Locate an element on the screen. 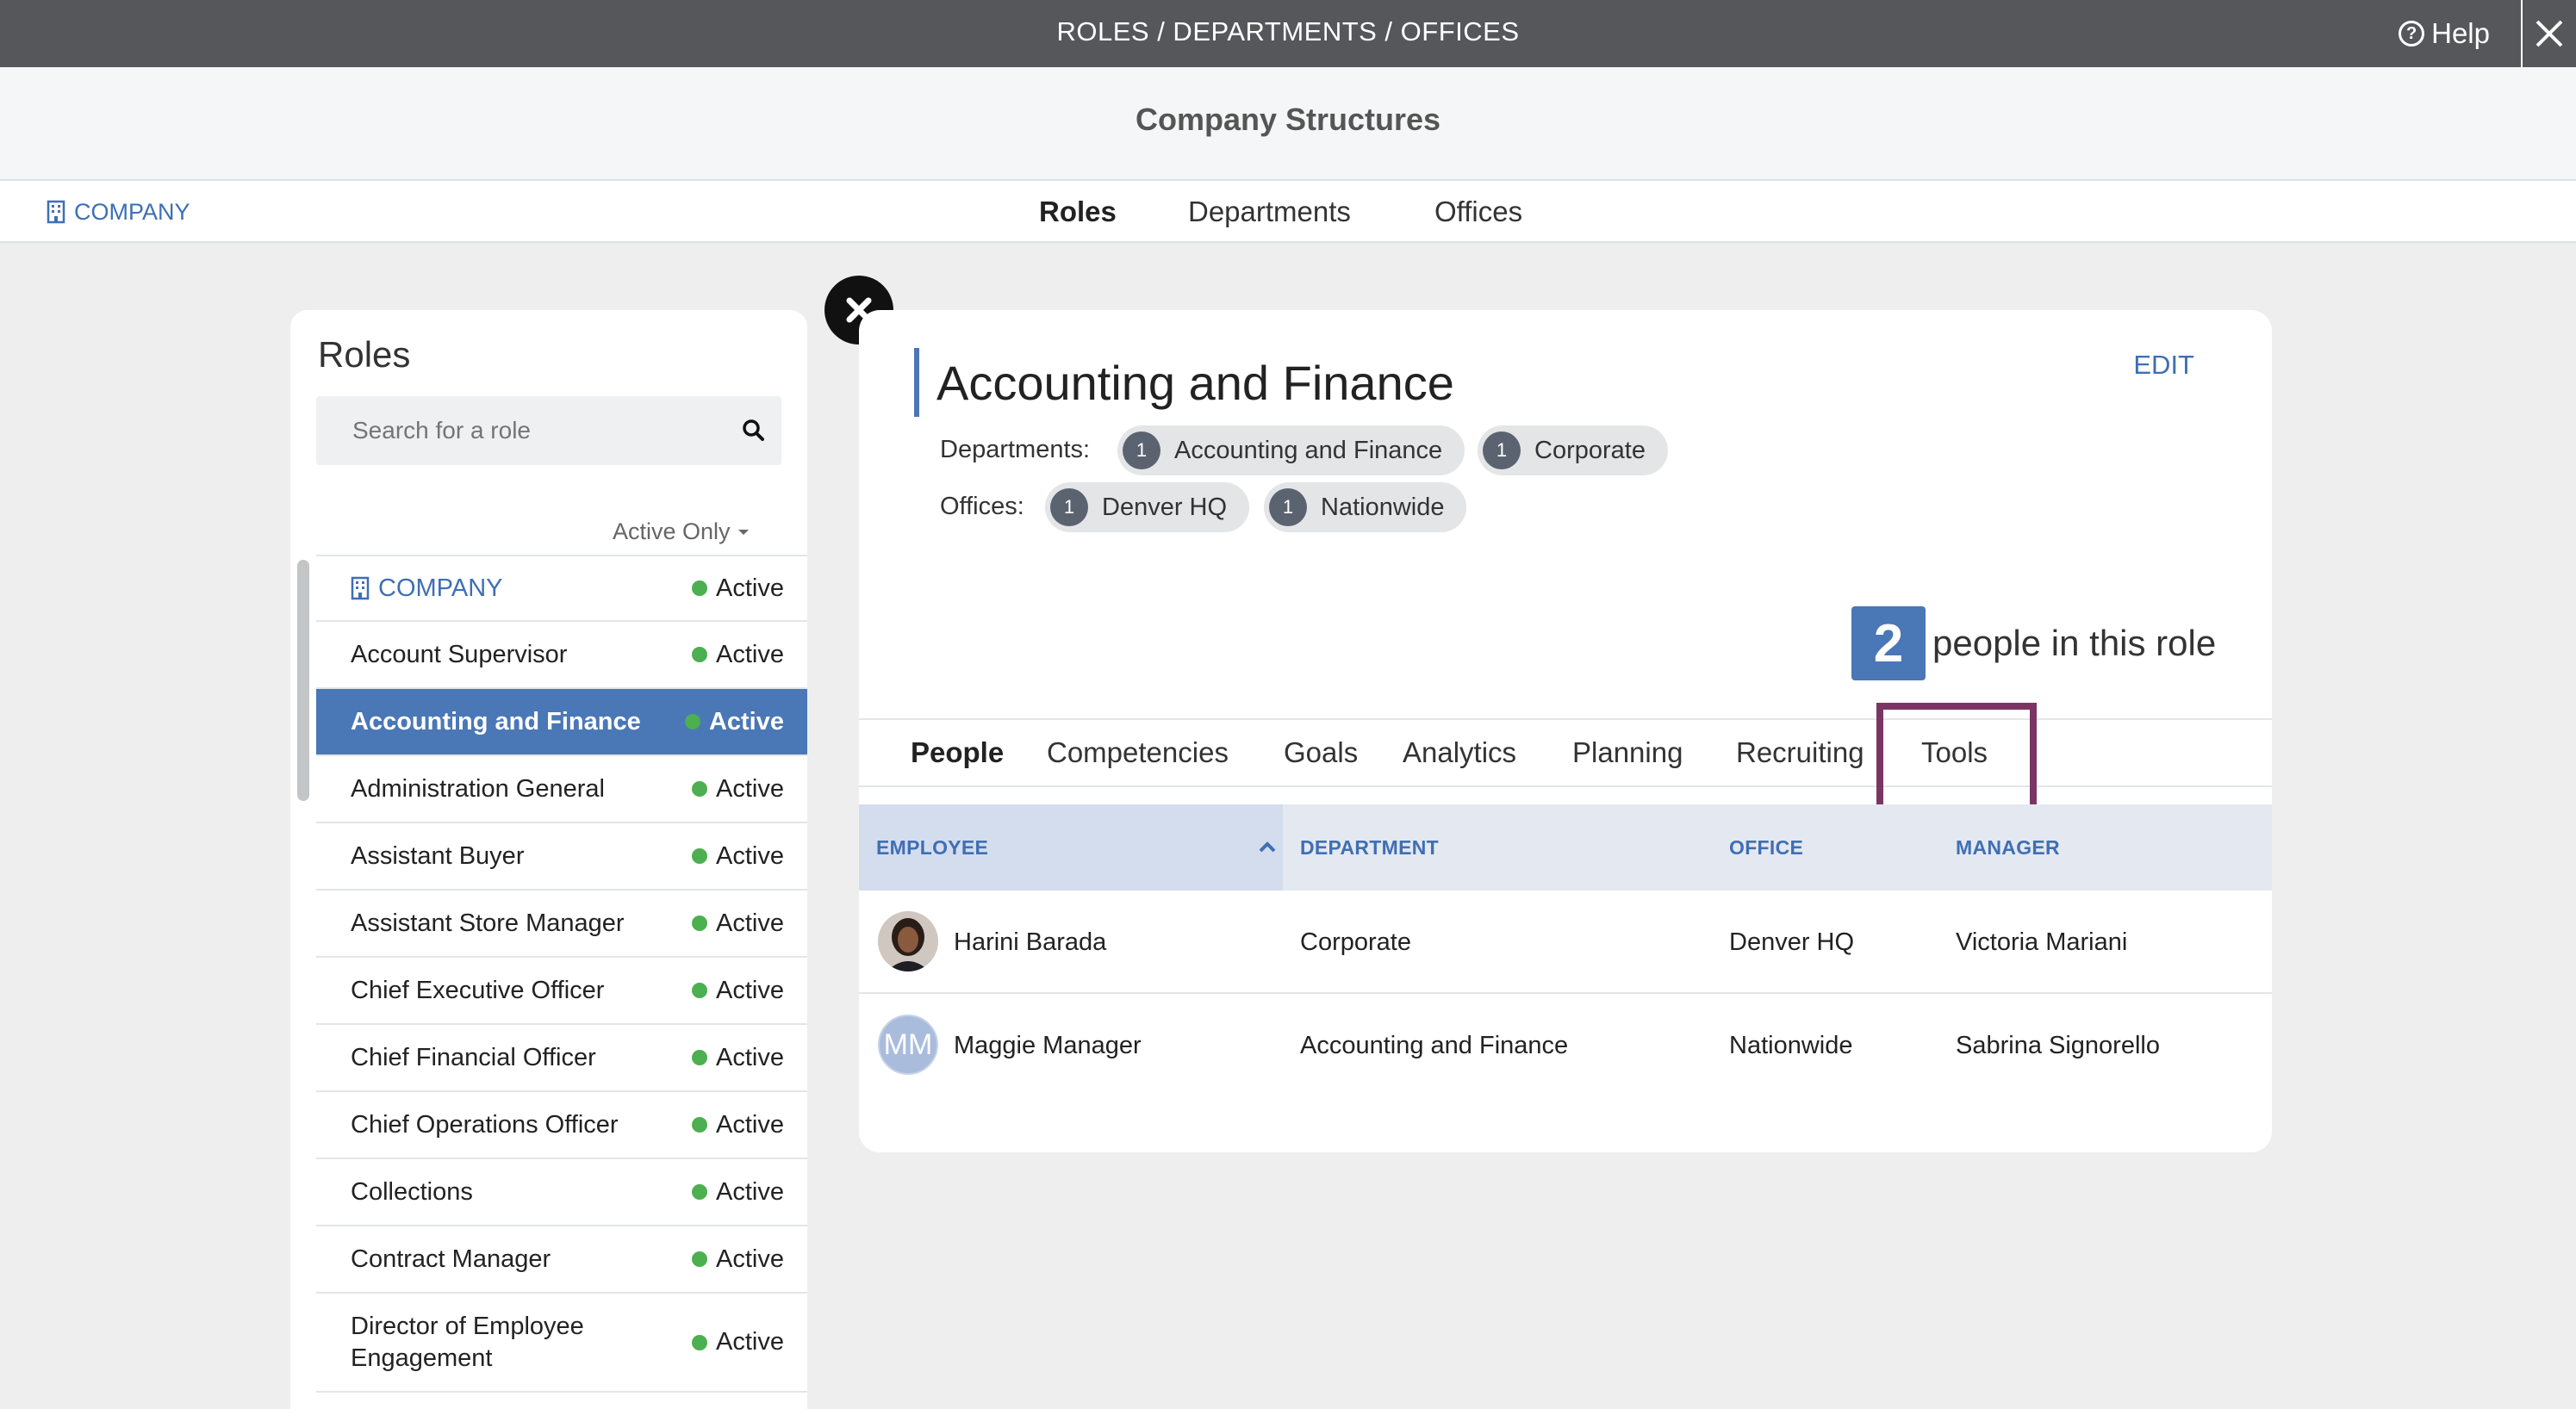 This screenshot has width=2576, height=1409. department-pill-label: Accounting and Finance is located at coordinates (1308, 450).